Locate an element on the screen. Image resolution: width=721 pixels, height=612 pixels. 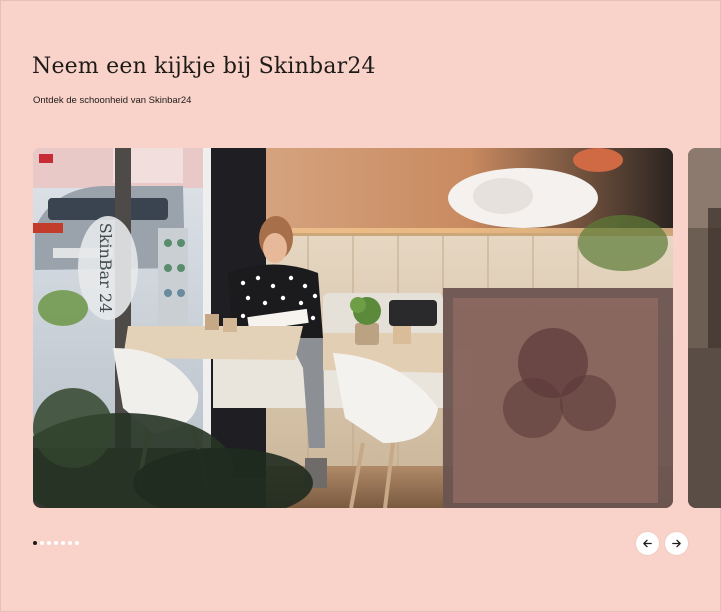
section-title: Neem een kijkje bij Skinbar24 is located at coordinates (204, 66).